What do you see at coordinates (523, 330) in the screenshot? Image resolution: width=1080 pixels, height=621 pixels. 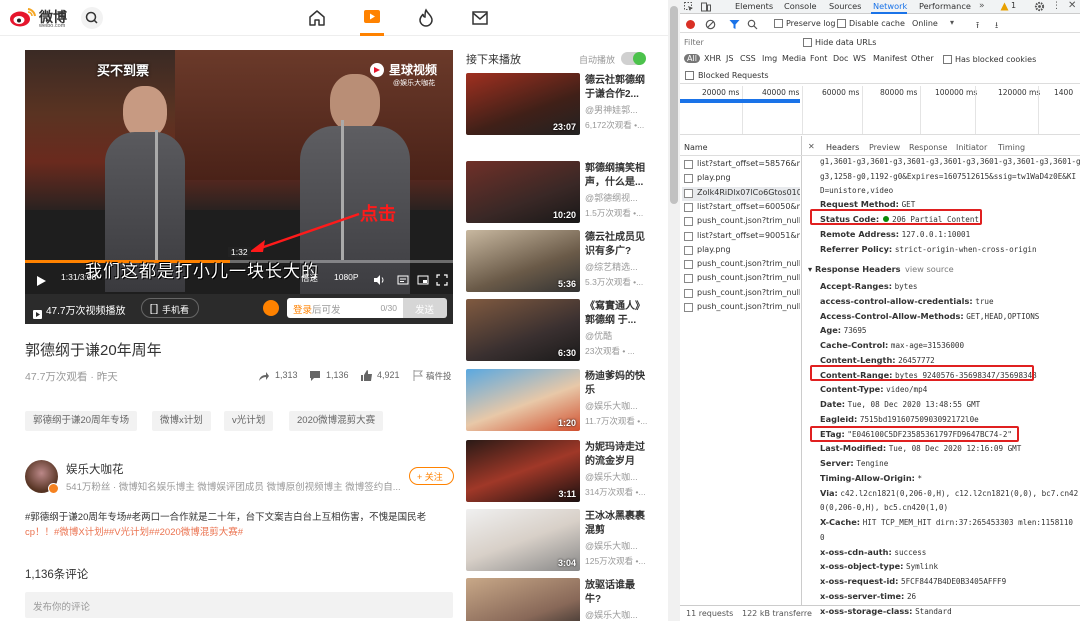 I see `rec-thumbnail: 6:30` at bounding box center [523, 330].